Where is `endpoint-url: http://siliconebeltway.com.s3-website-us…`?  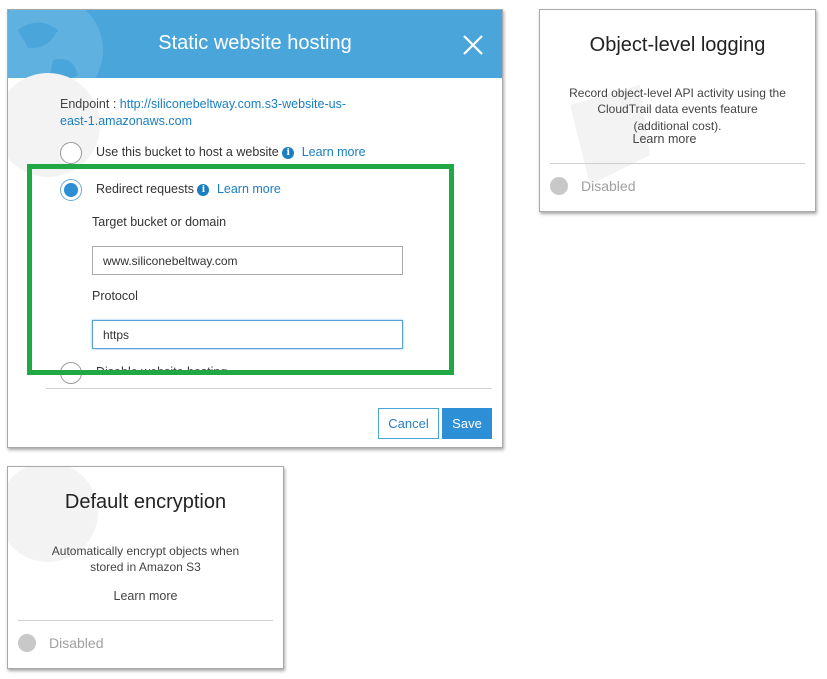 endpoint-url: http://siliconebeltway.com.s3-website-us… is located at coordinates (233, 104).